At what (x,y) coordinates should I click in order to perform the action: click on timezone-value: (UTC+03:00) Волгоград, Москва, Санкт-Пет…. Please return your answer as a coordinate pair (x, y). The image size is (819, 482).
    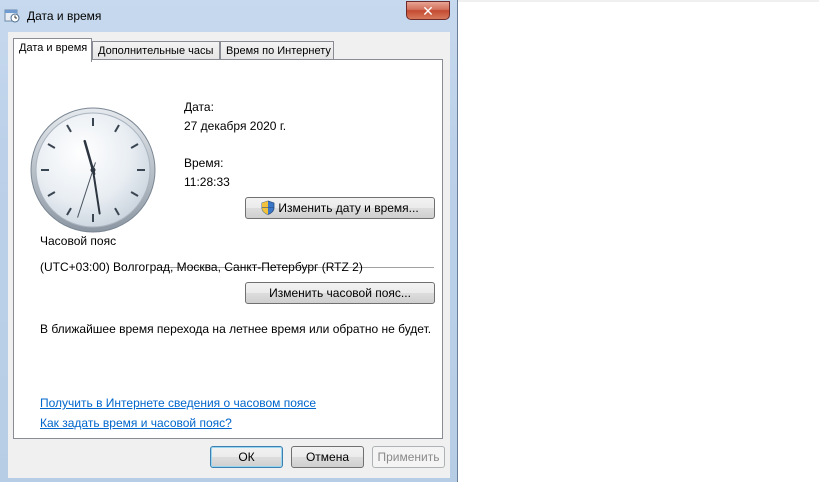
    Looking at the image, I should click on (201, 267).